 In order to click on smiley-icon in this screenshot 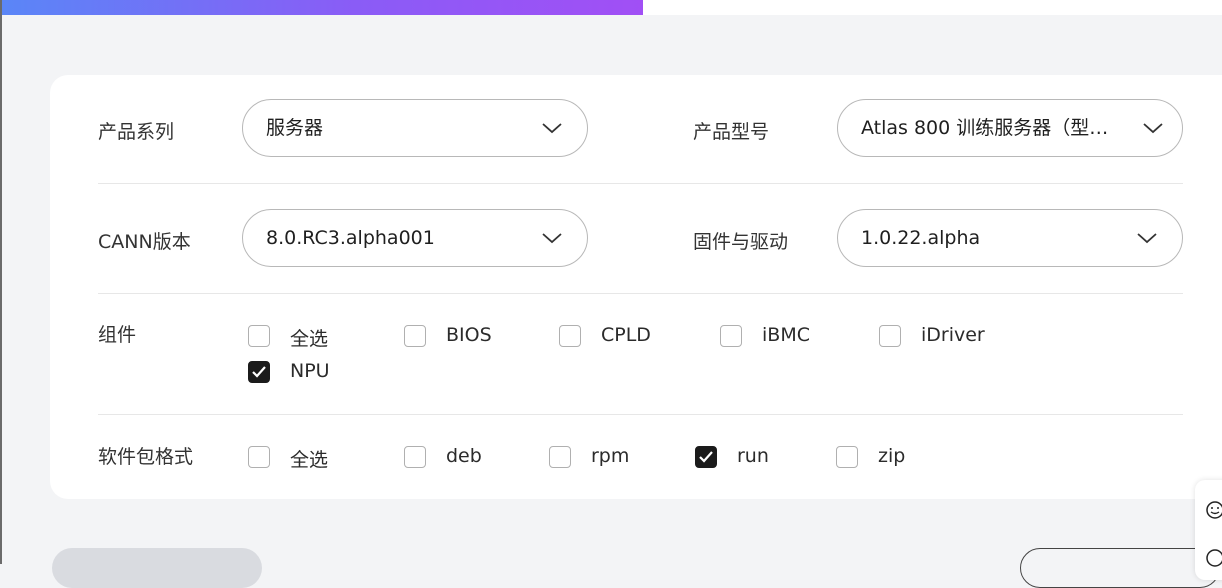, I will do `click(1213, 510)`.